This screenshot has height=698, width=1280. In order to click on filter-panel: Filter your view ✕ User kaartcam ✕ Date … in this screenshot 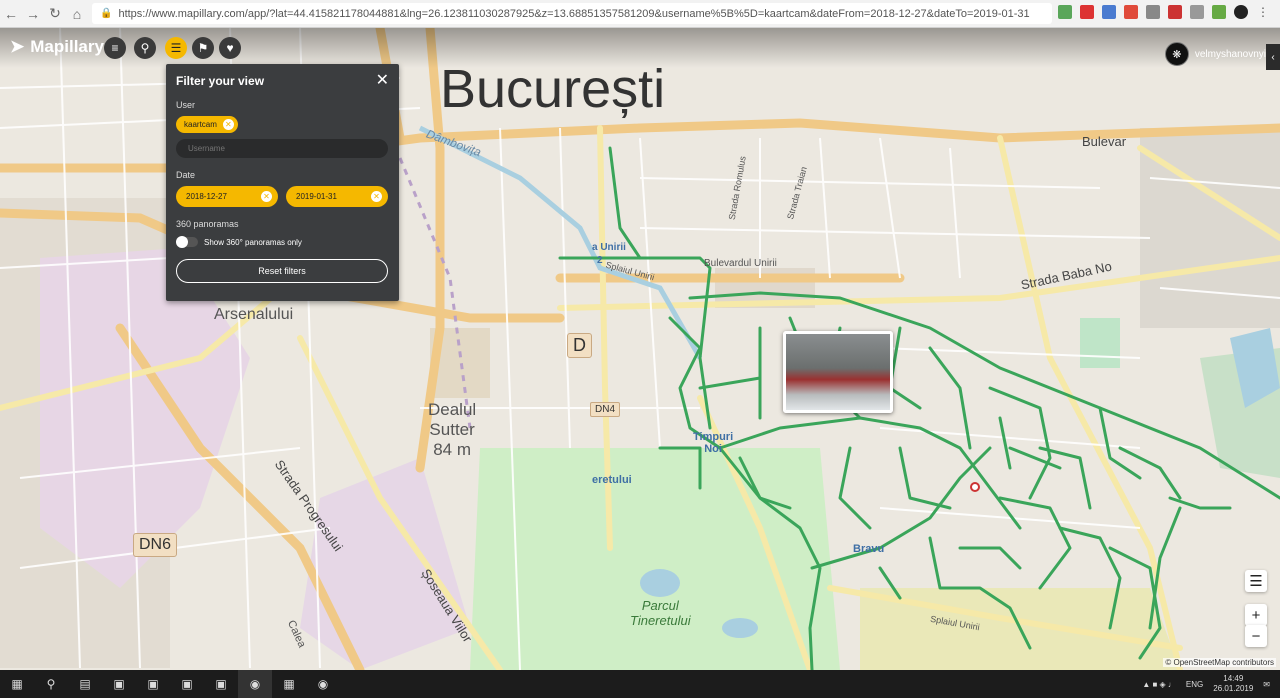, I will do `click(282, 182)`.